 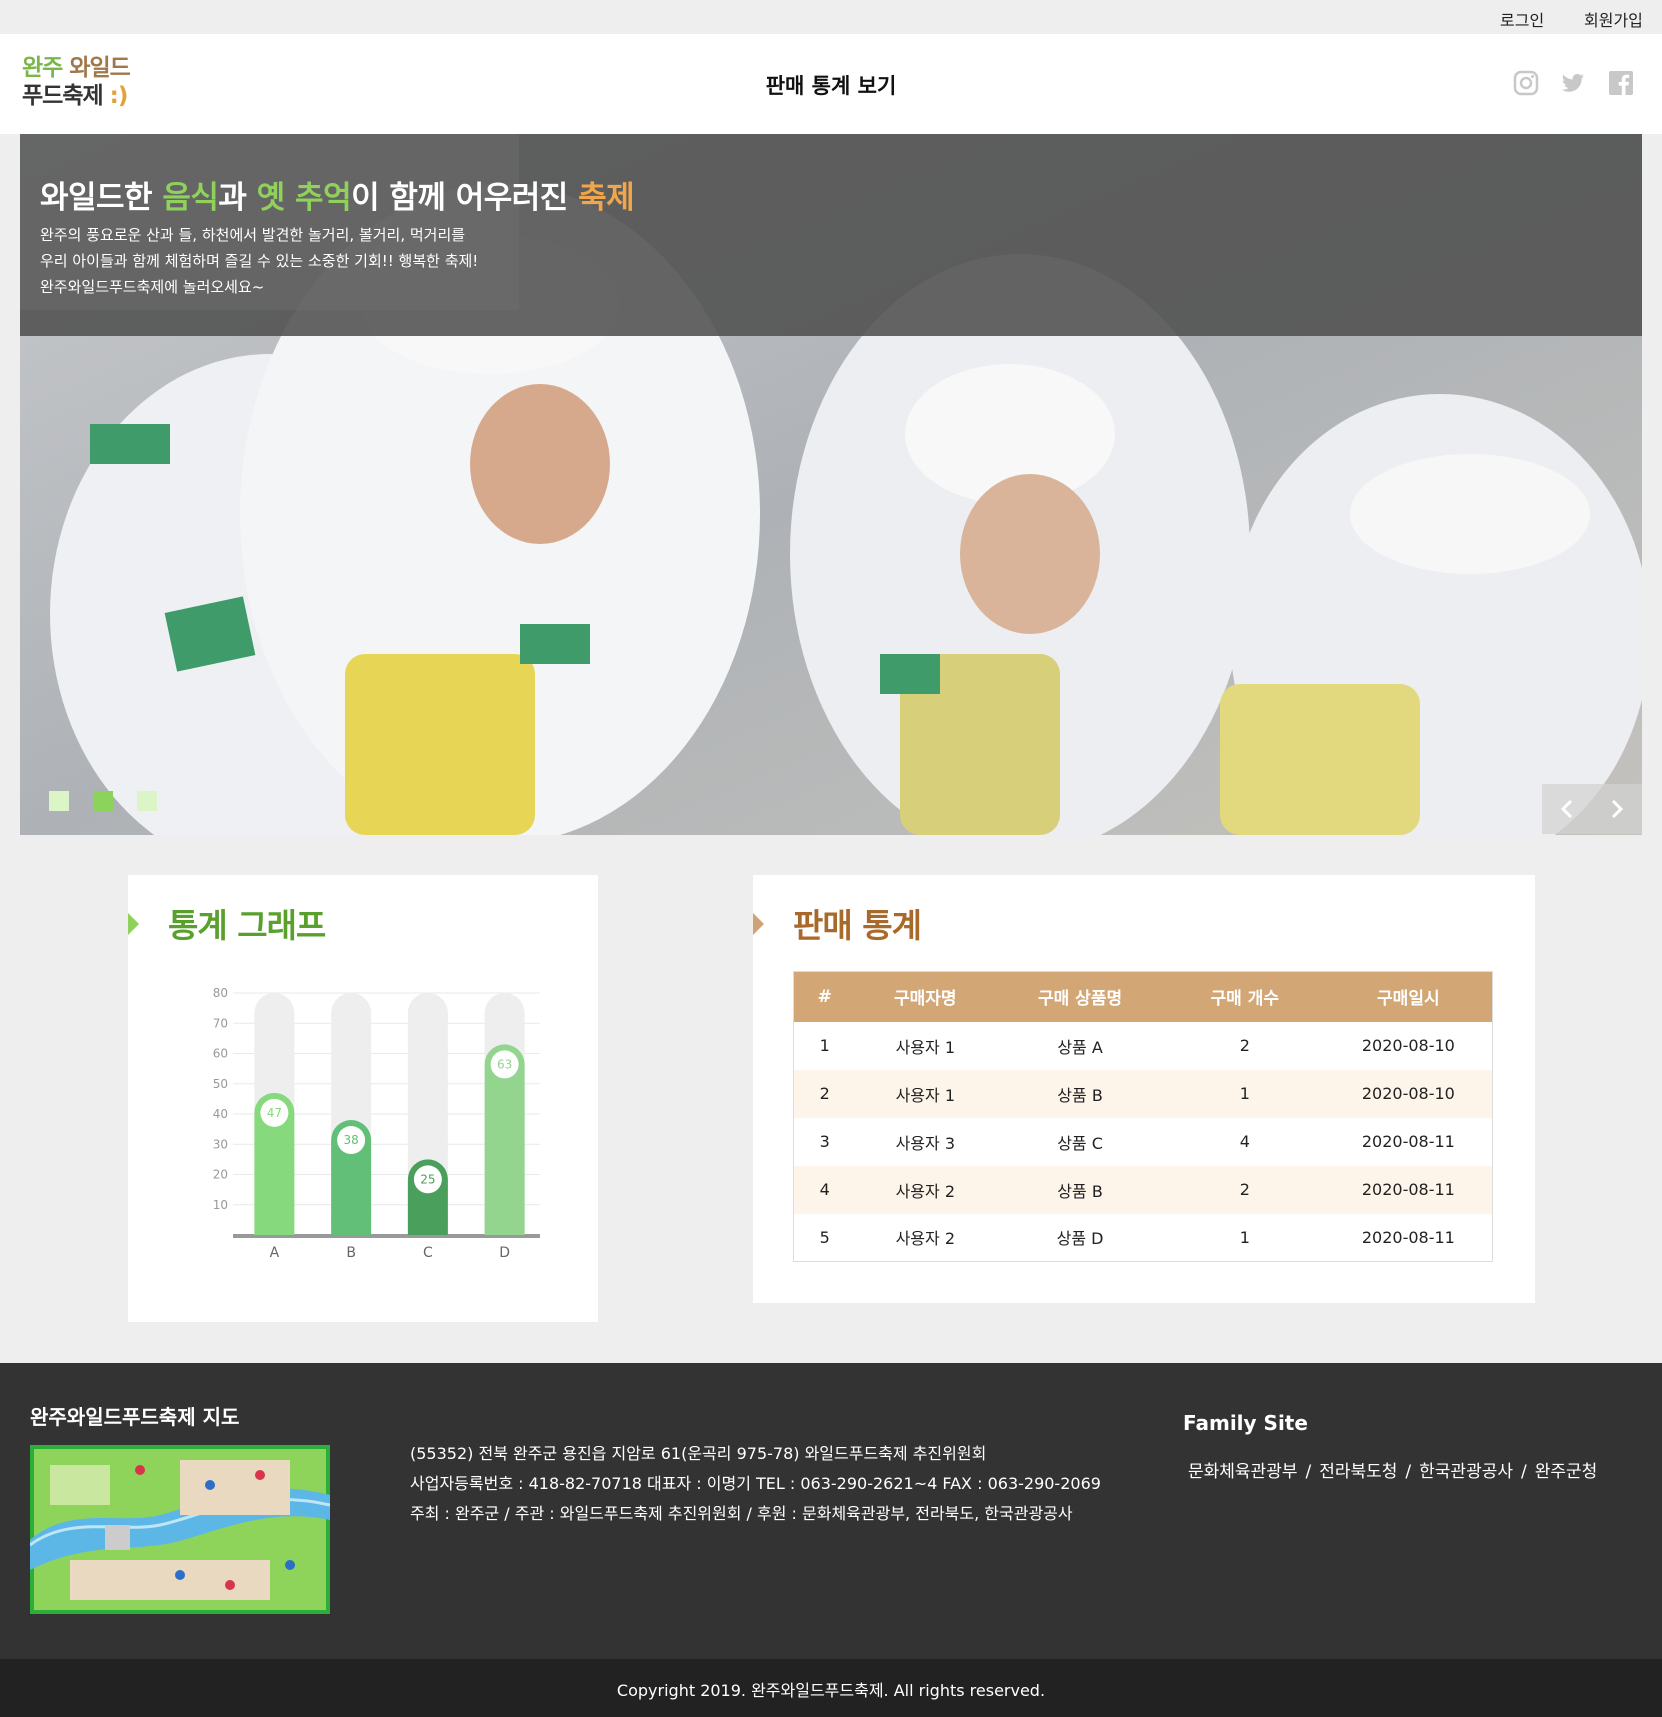 What do you see at coordinates (220, 1114) in the screenshot?
I see `y-tick-label: 40` at bounding box center [220, 1114].